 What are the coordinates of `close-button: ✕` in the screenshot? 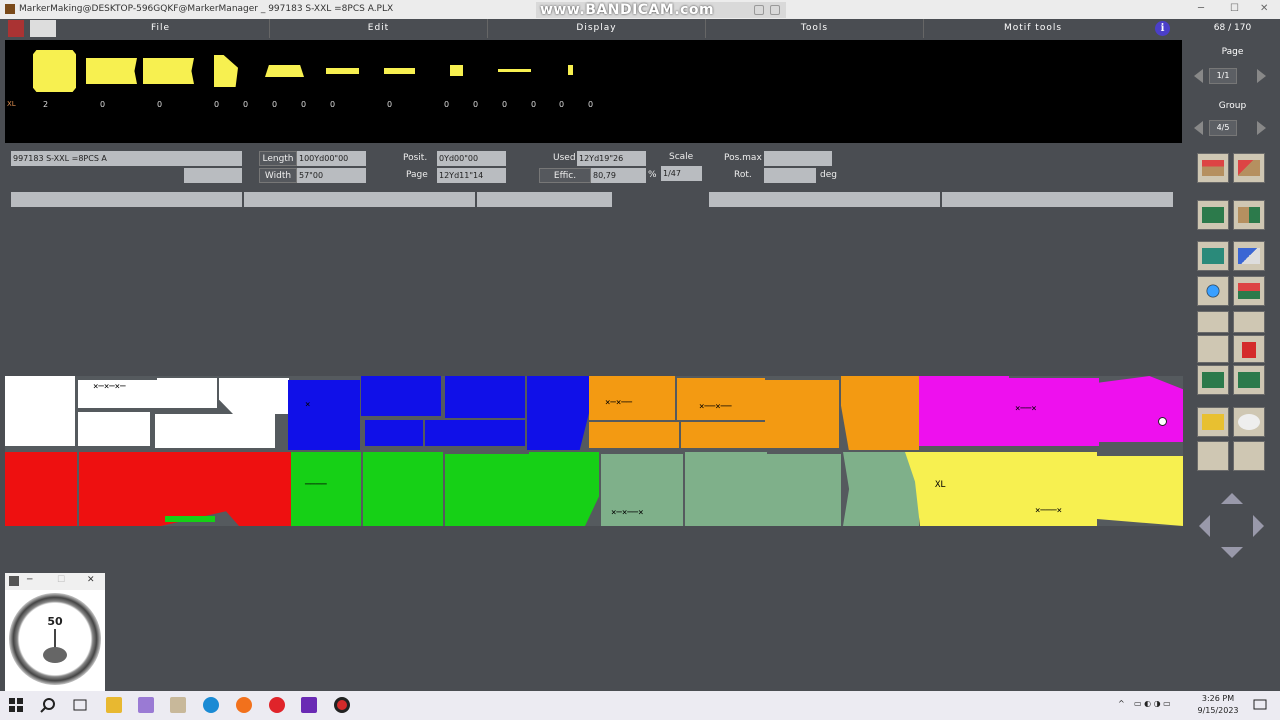 It's located at (1264, 8).